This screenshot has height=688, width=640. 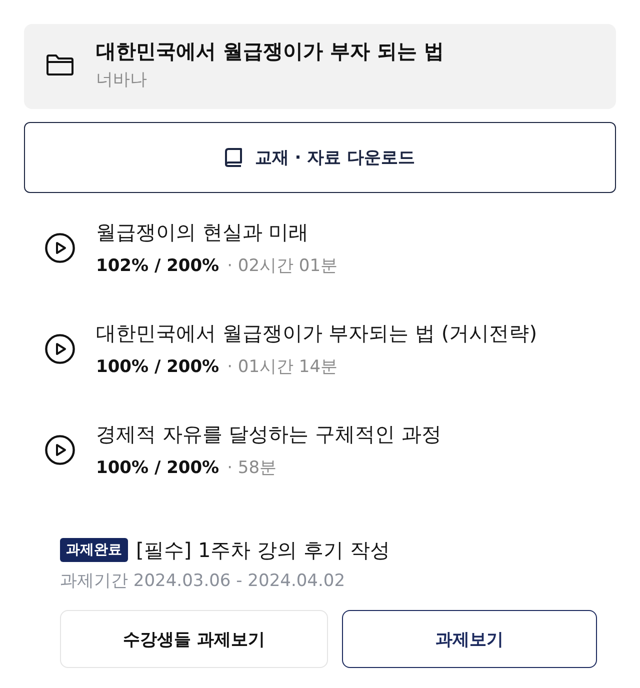 I want to click on lecture-title: 대한민국에서 월급쟁이가 부자되는 법 (거시전략), so click(x=317, y=333).